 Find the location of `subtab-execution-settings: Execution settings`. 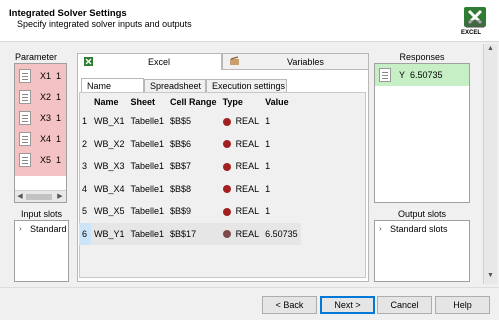

subtab-execution-settings: Execution settings is located at coordinates (246, 86).